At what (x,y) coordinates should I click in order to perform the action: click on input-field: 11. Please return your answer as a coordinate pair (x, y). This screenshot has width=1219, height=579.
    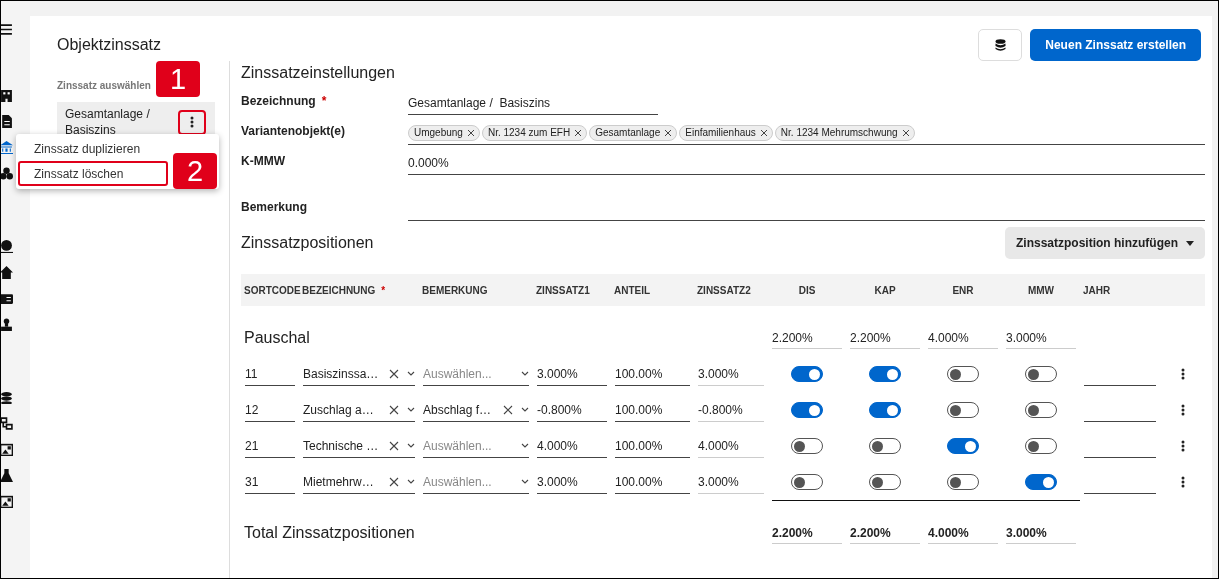
    Looking at the image, I should click on (270, 374).